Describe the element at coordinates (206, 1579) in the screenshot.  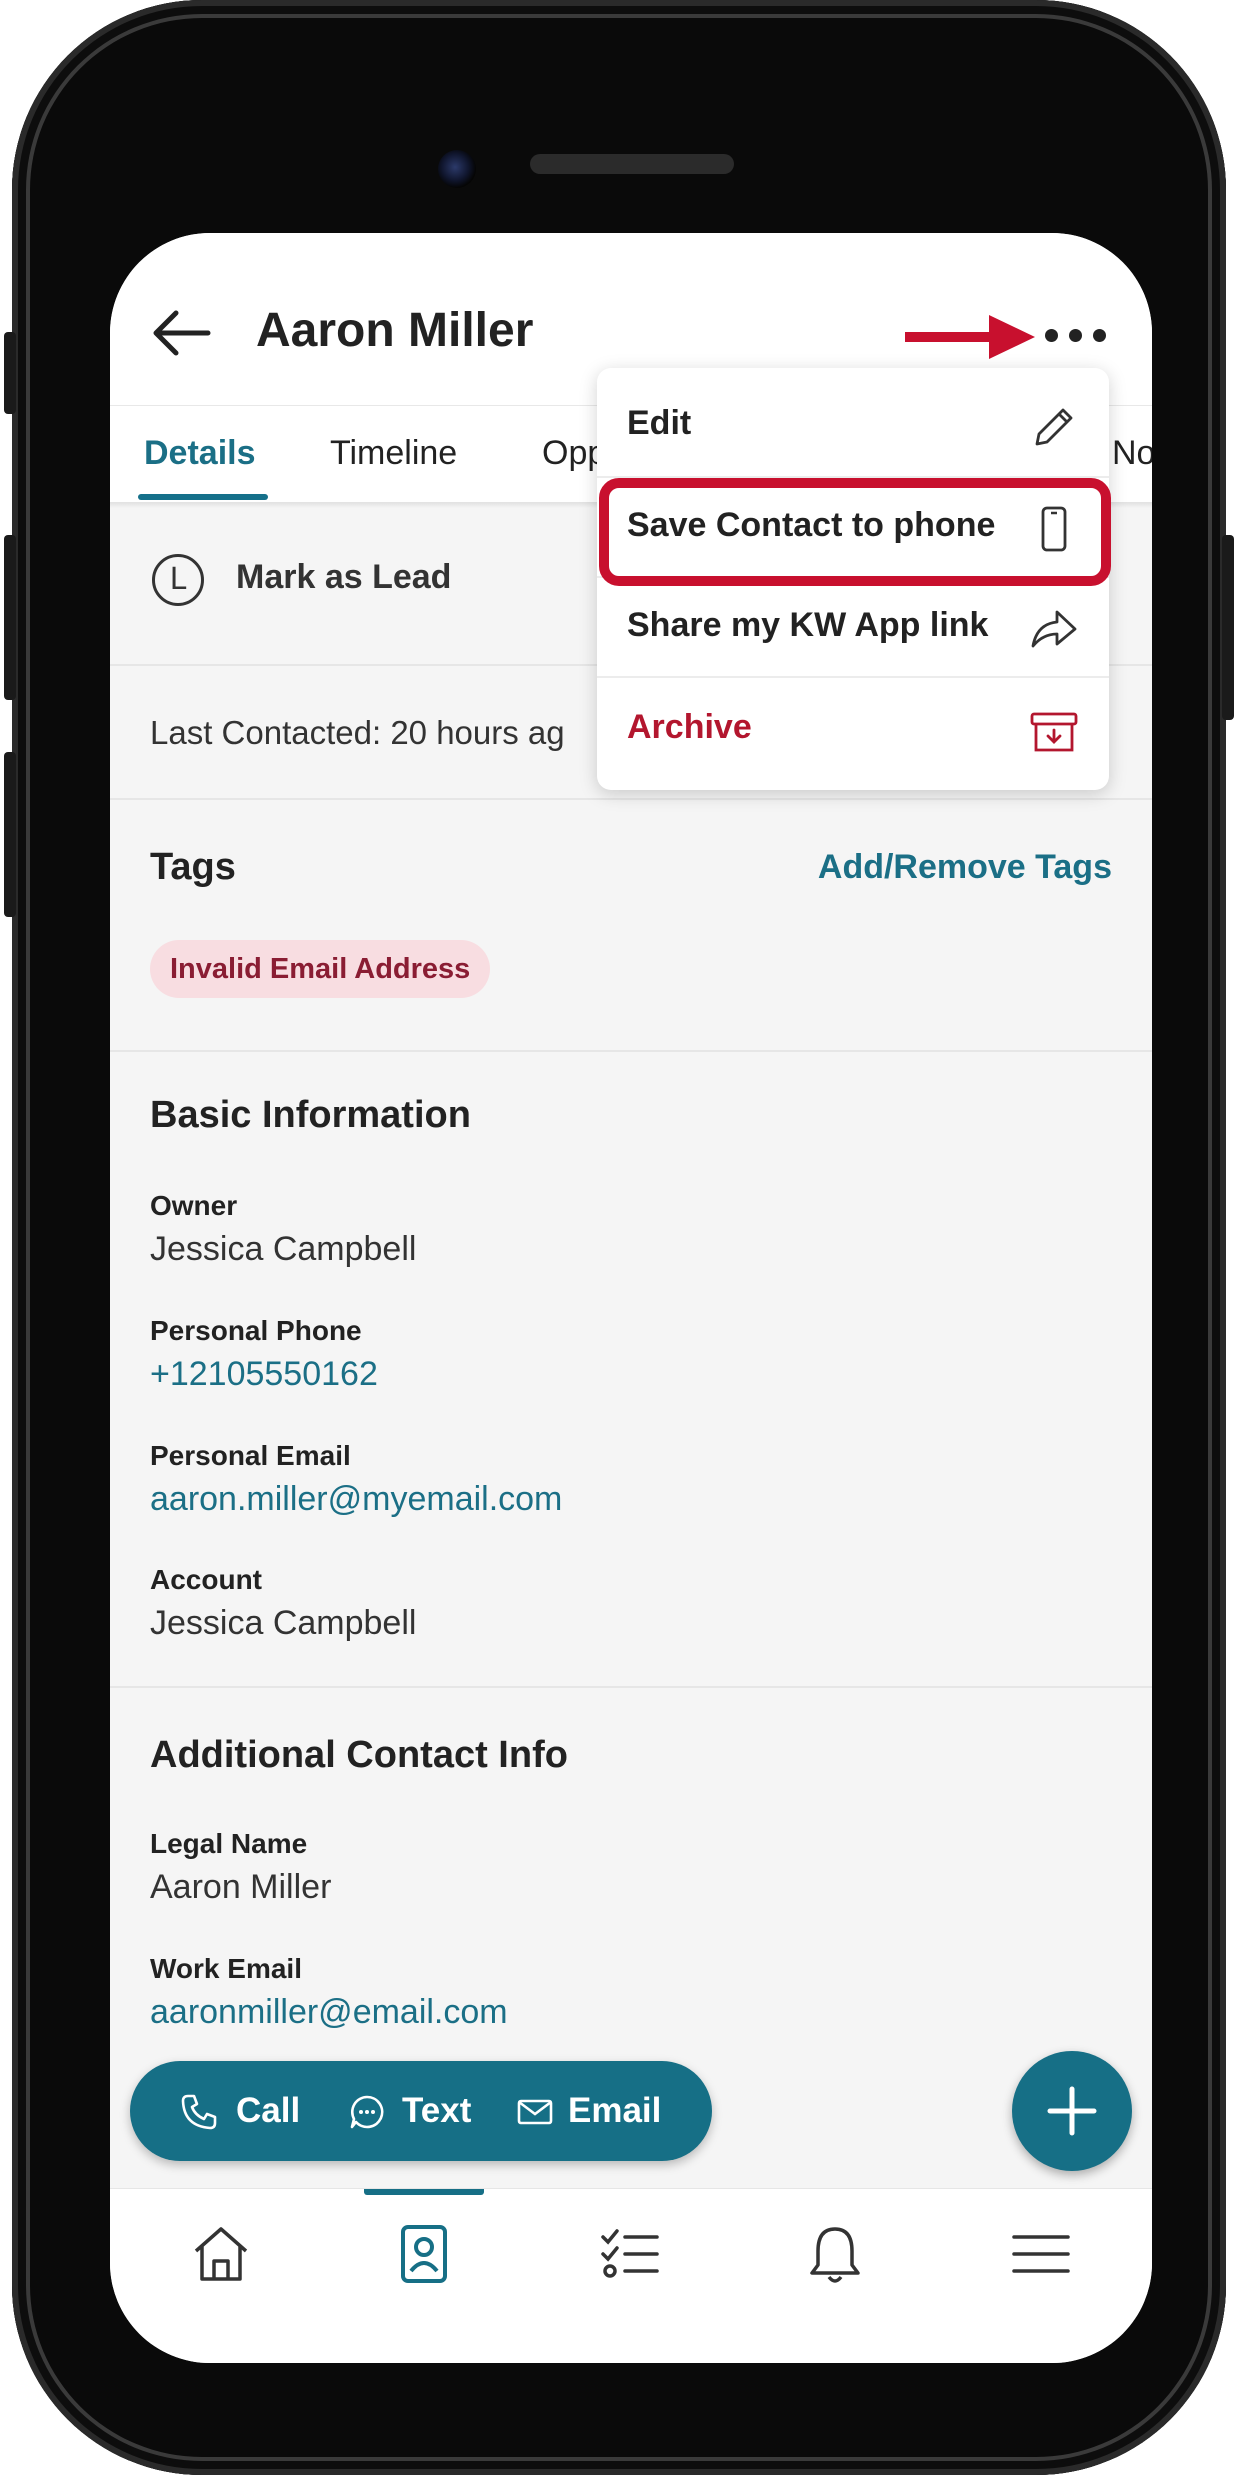
I see `account-label: Account` at that location.